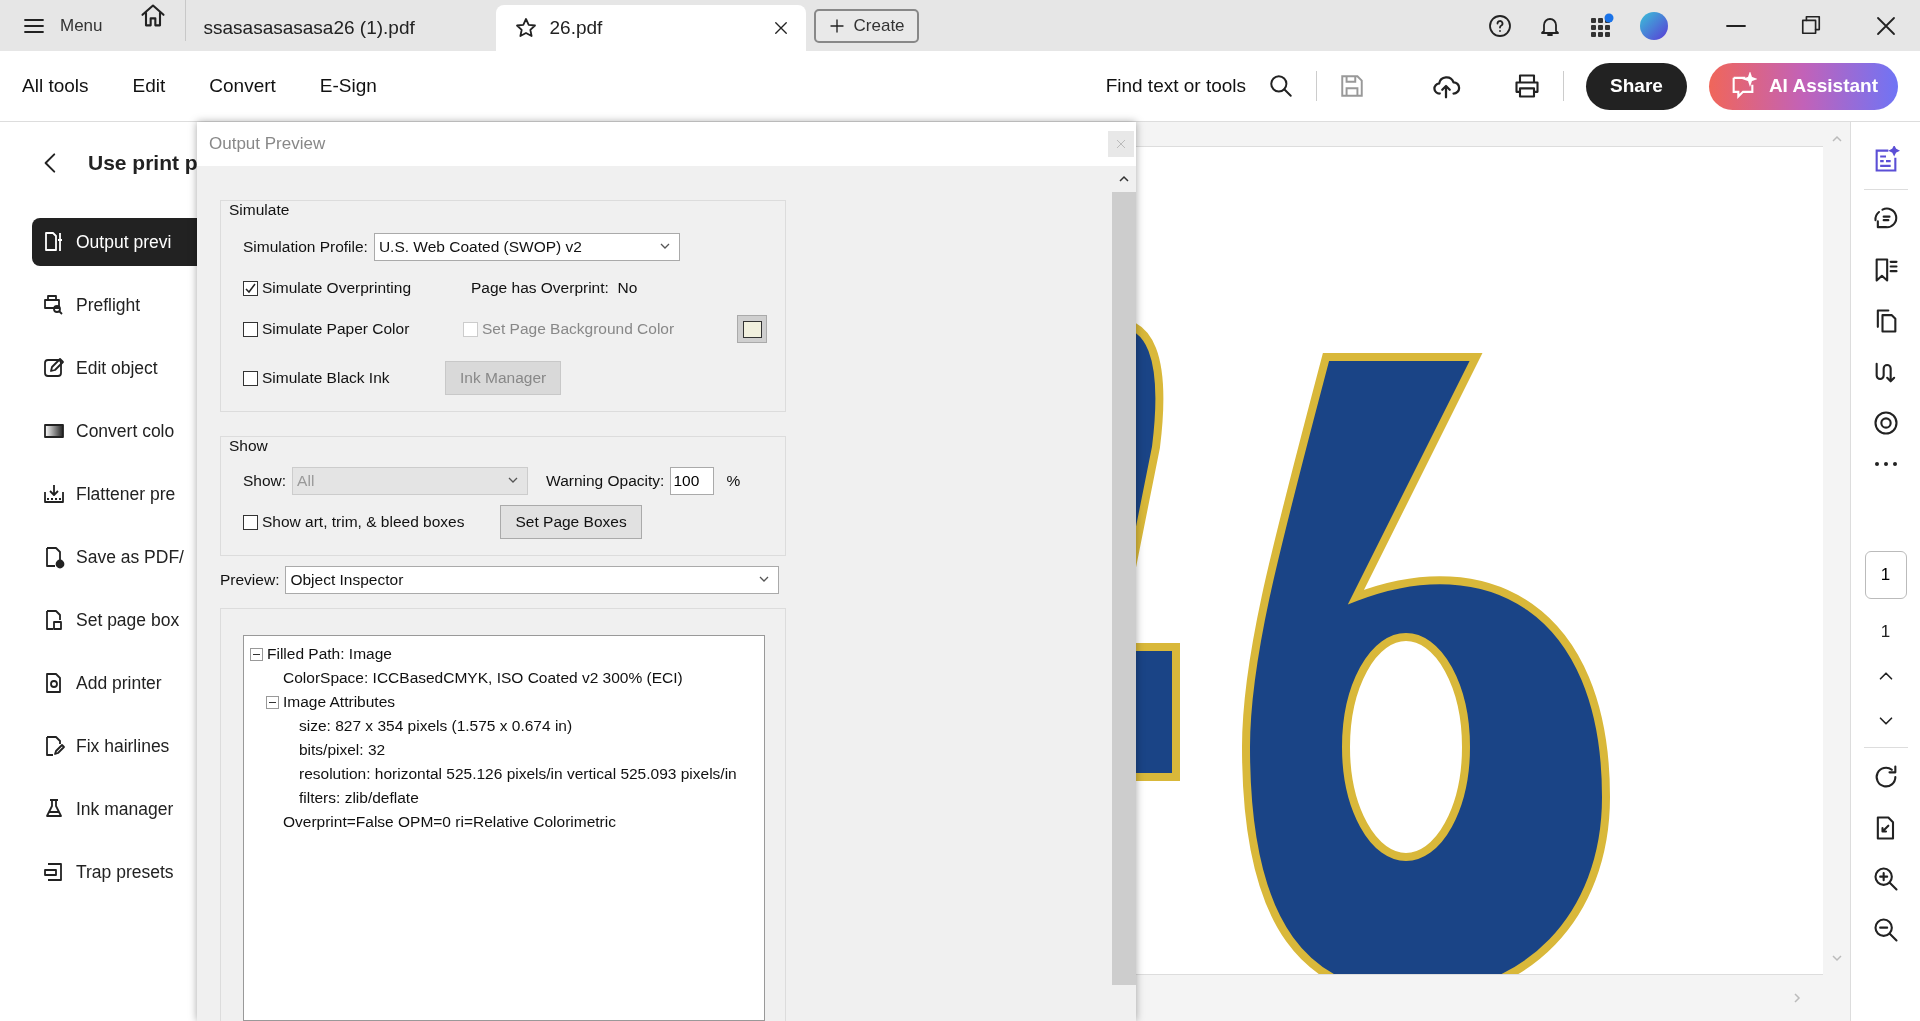  What do you see at coordinates (540, 287) in the screenshot?
I see `field-label: Page has Overprint:` at bounding box center [540, 287].